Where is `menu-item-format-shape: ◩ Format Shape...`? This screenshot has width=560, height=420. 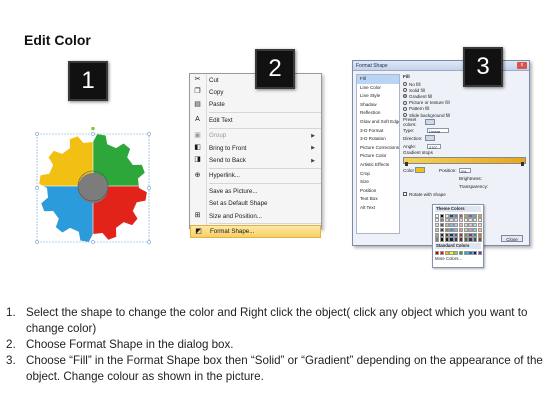
menu-item-format-shape: ◩ Format Shape... is located at coordinates (255, 231).